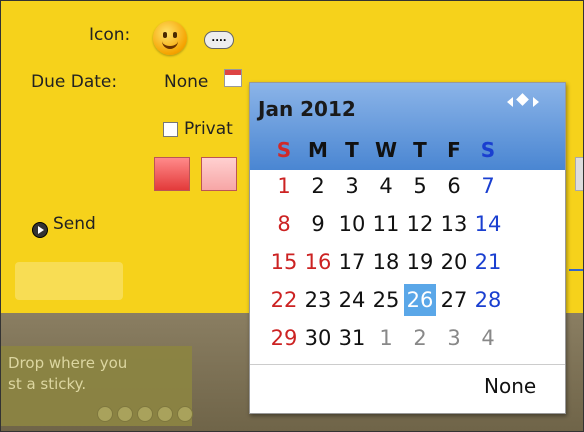 The width and height of the screenshot is (584, 432). Describe the element at coordinates (170, 43) in the screenshot. I see `smiley-mouth` at that location.